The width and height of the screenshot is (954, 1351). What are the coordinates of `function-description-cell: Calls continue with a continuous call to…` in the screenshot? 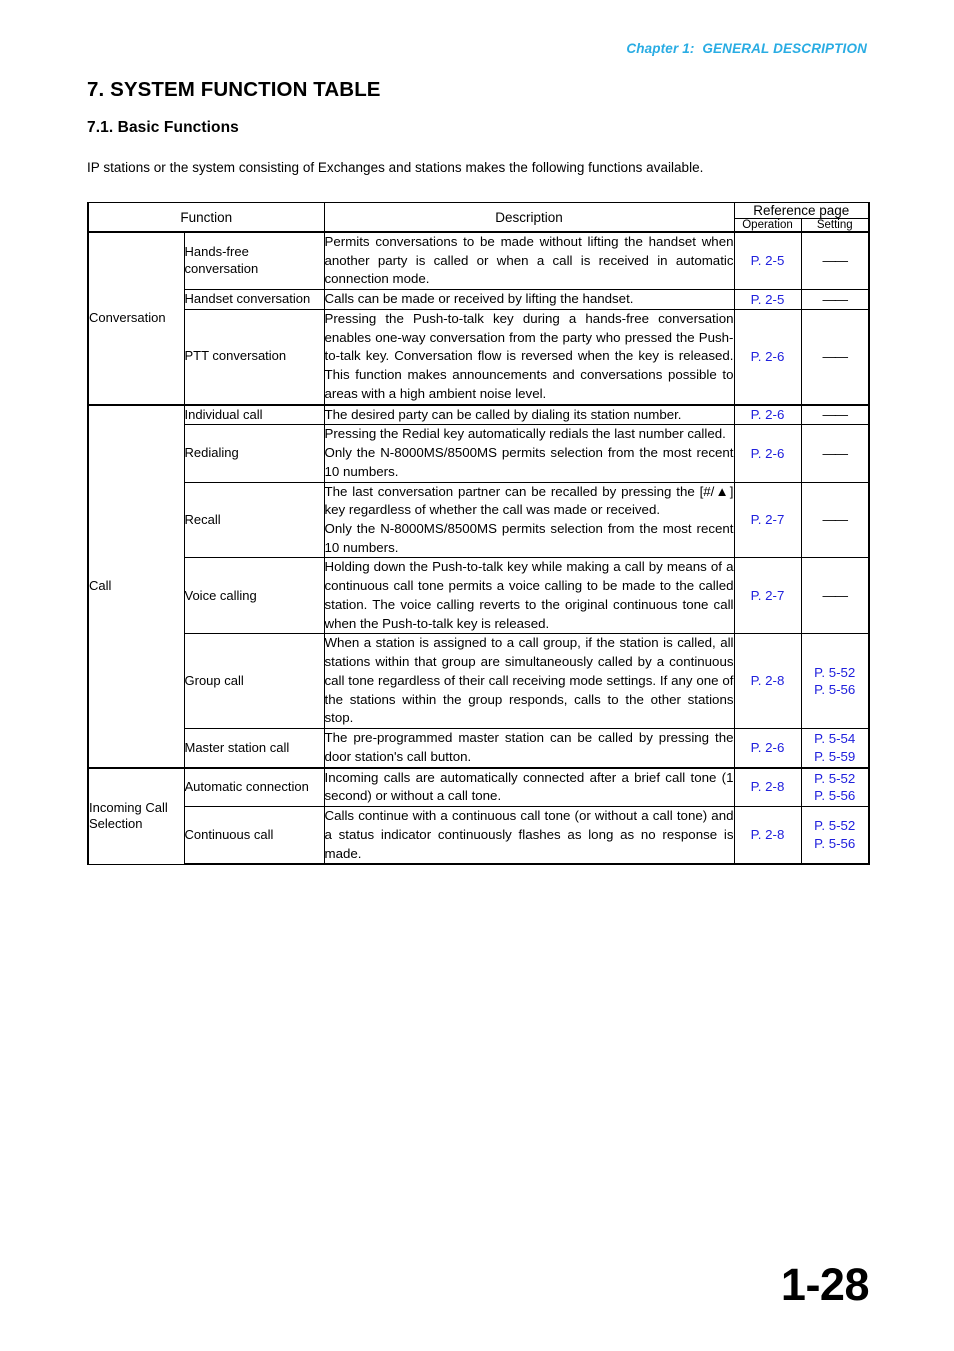 It's located at (529, 836).